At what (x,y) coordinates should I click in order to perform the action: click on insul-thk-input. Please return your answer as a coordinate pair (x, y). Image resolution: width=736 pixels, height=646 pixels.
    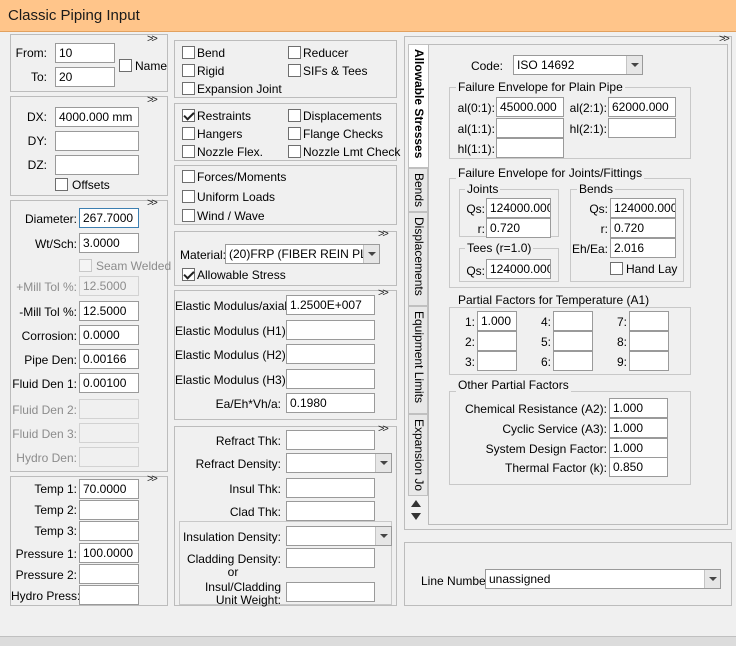
    Looking at the image, I should click on (330, 488).